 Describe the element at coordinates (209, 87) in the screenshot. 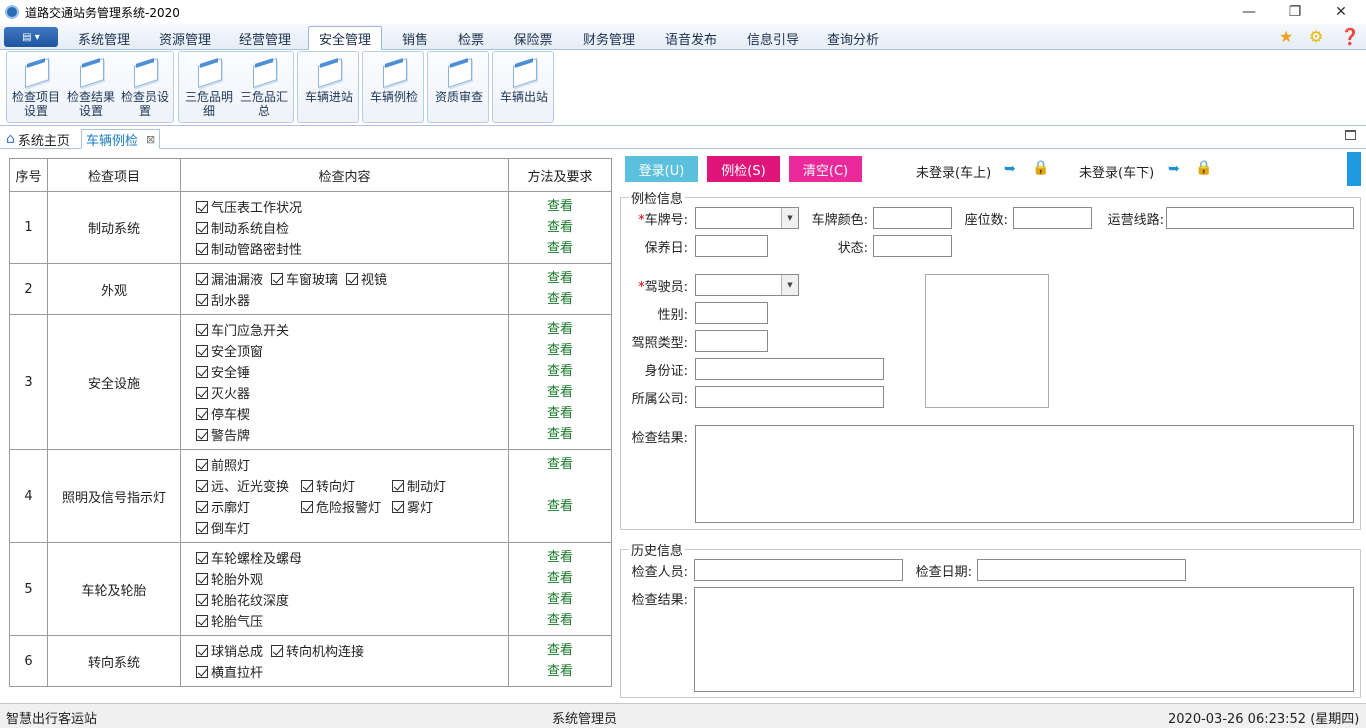

I see `ribbon-btn-hazmat-detail: 三危品明细` at that location.